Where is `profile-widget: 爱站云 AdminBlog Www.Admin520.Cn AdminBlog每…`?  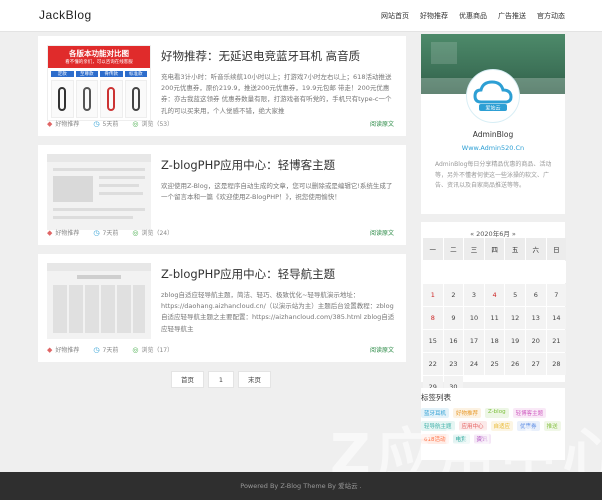
profile-widget: 爱站云 AdminBlog Www.Admin520.Cn AdminBlog每… is located at coordinates (493, 124).